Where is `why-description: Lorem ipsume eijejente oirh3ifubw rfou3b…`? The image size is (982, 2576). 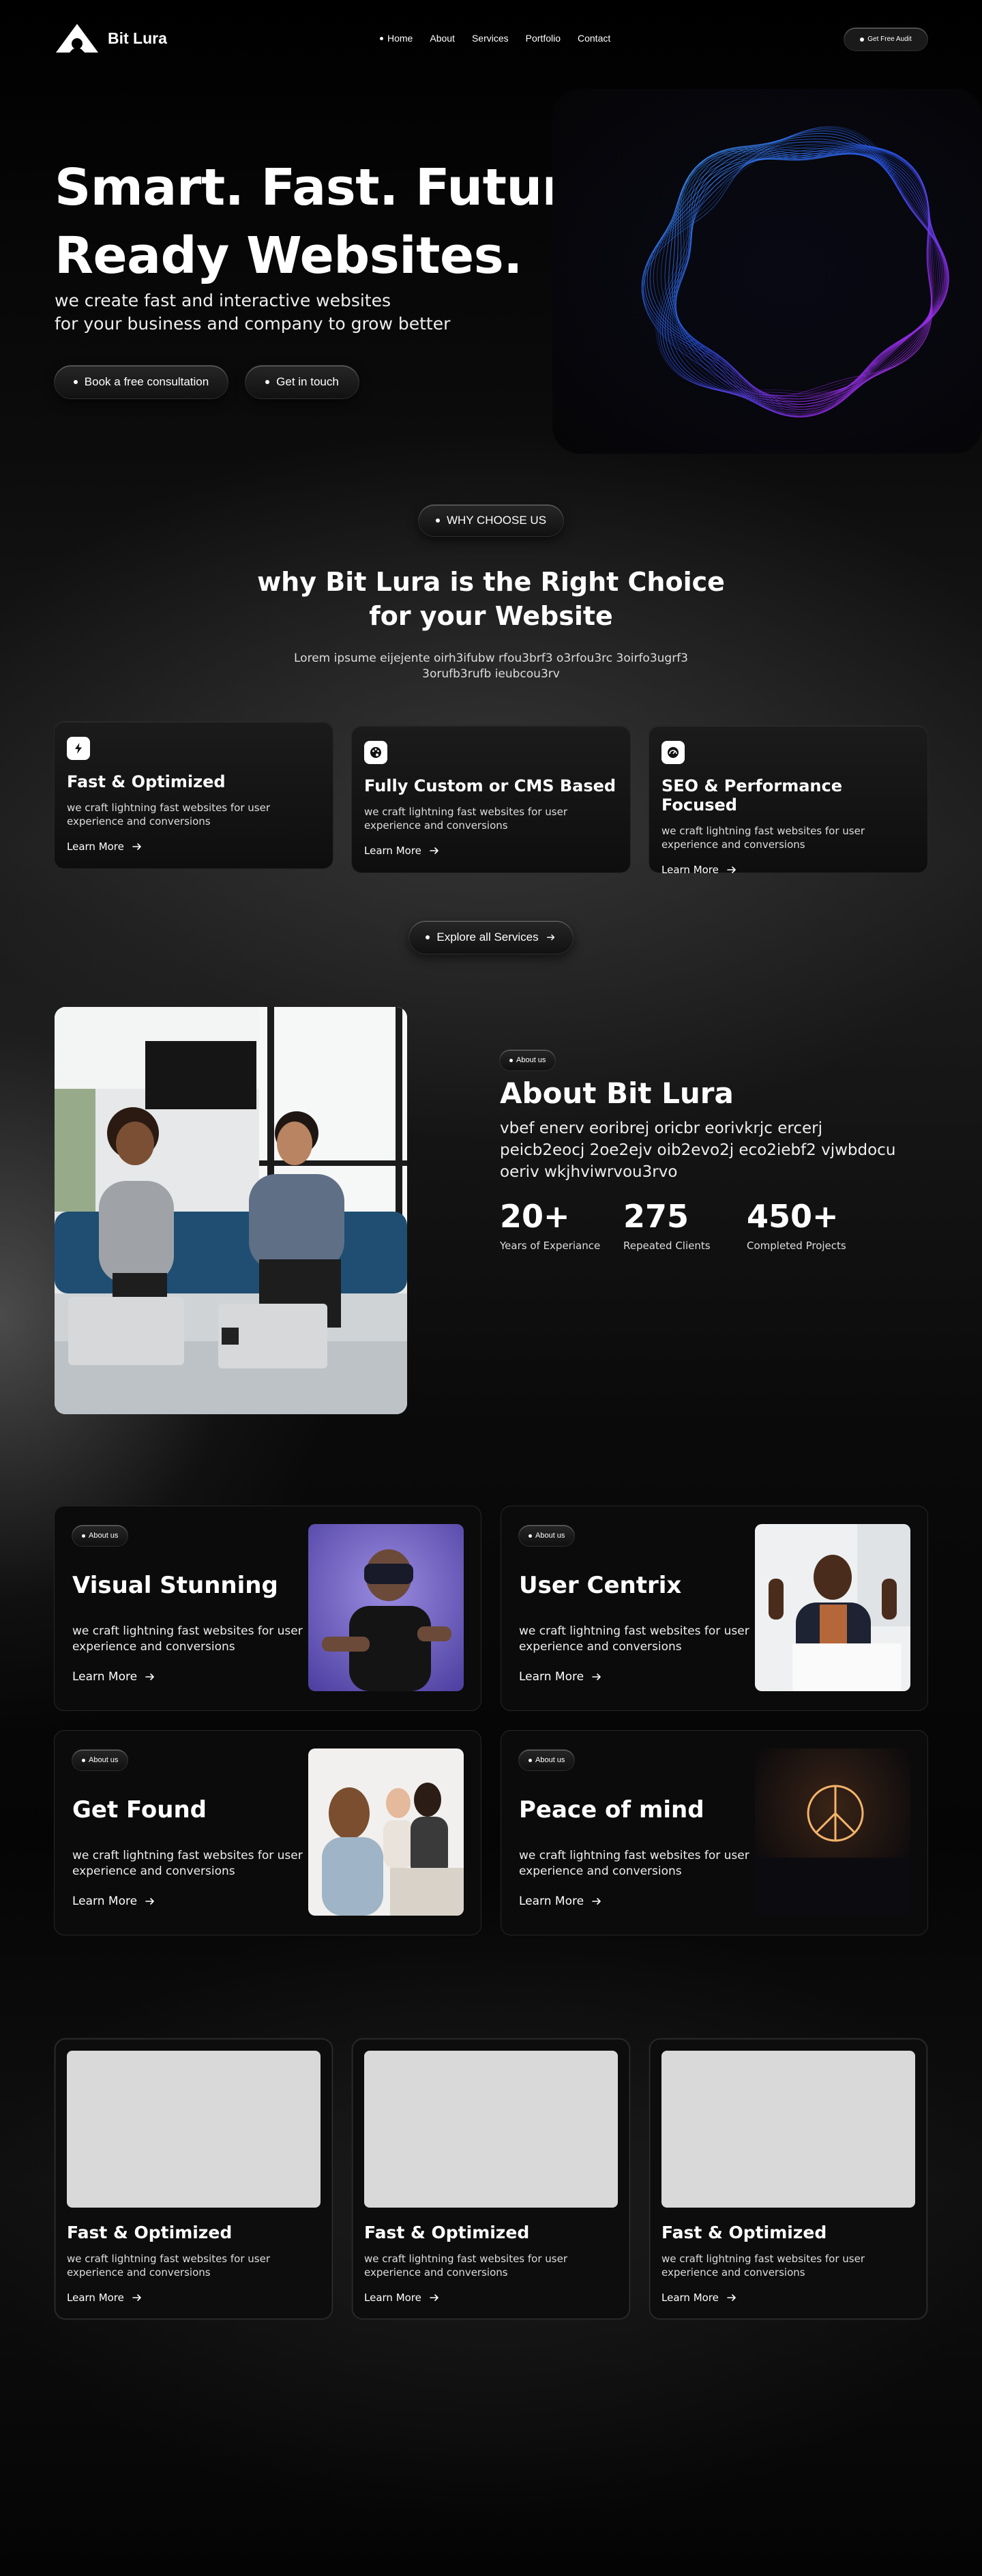 why-description: Lorem ipsume eijejente oirh3ifubw rfou3b… is located at coordinates (491, 666).